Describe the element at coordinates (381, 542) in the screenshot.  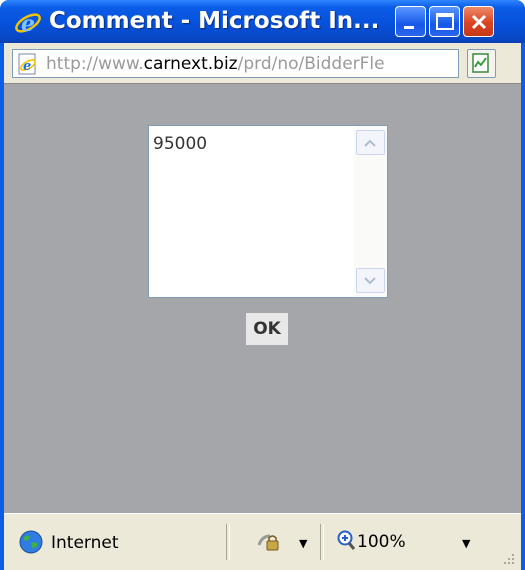
I see `zoom-level: 100%` at that location.